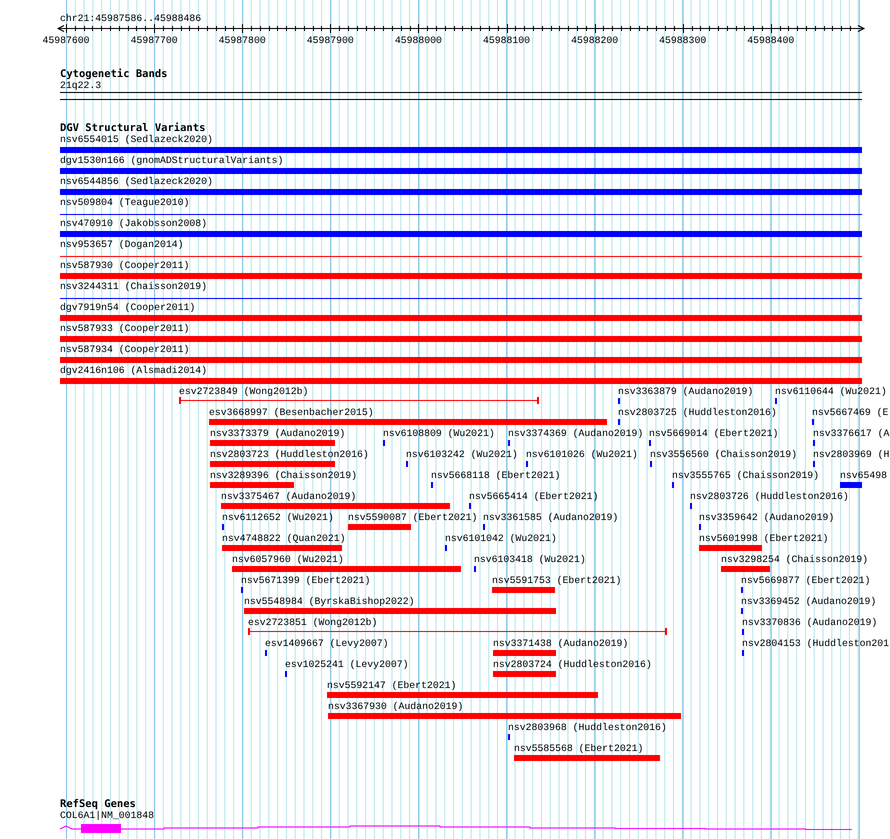 The width and height of the screenshot is (890, 839). Describe the element at coordinates (805, 580) in the screenshot. I see `variant-label: nsv5669877 (Ebert2021)` at that location.